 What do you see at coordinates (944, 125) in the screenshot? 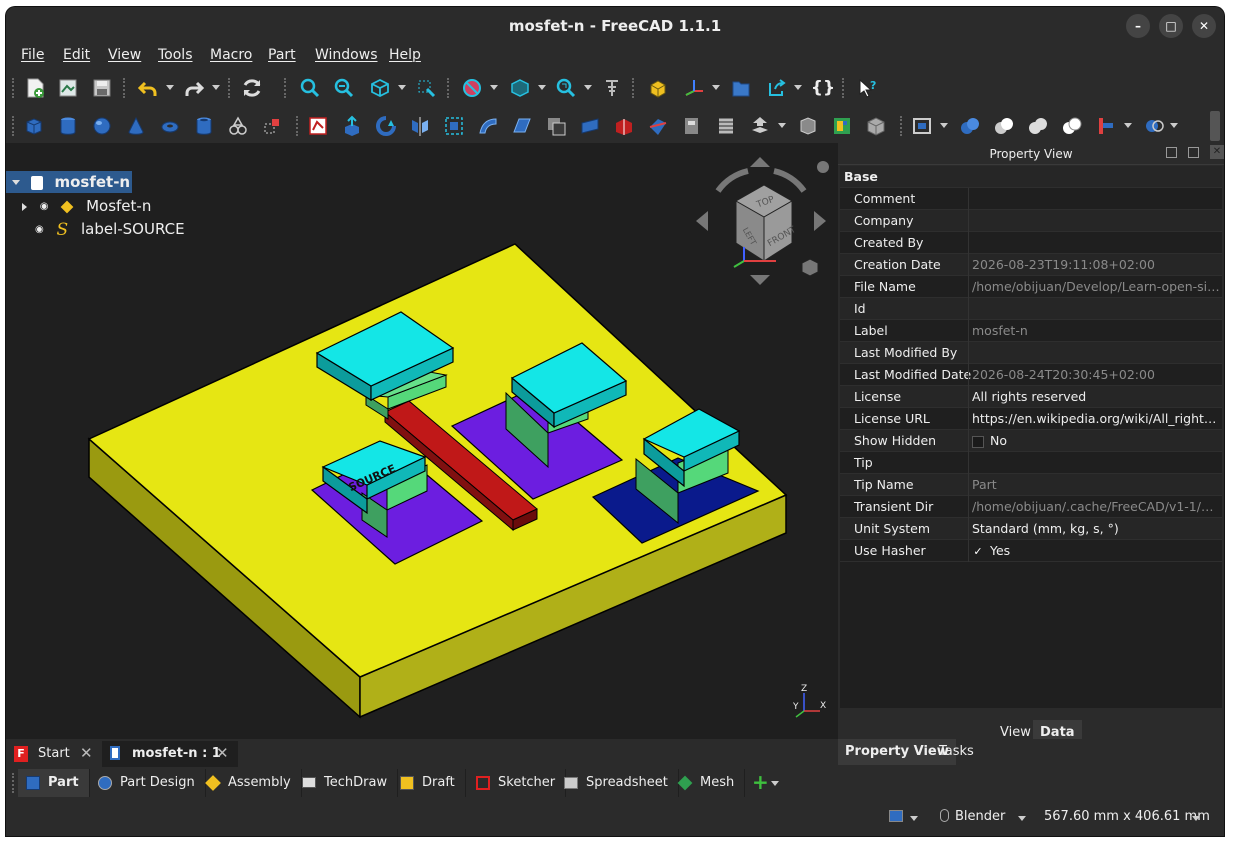
I see `compound-tools-dropdown-arrow` at bounding box center [944, 125].